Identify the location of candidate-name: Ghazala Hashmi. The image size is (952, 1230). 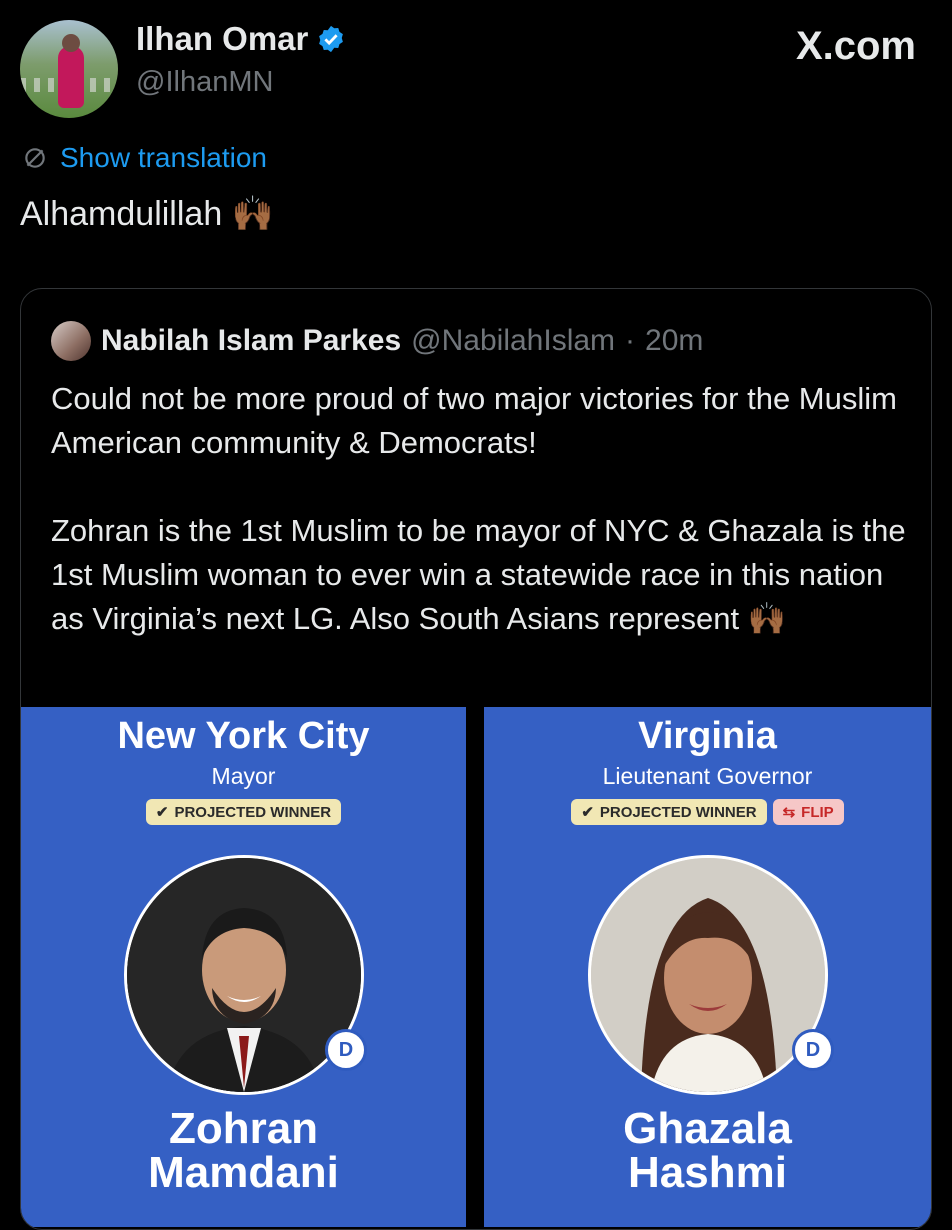
(707, 1151).